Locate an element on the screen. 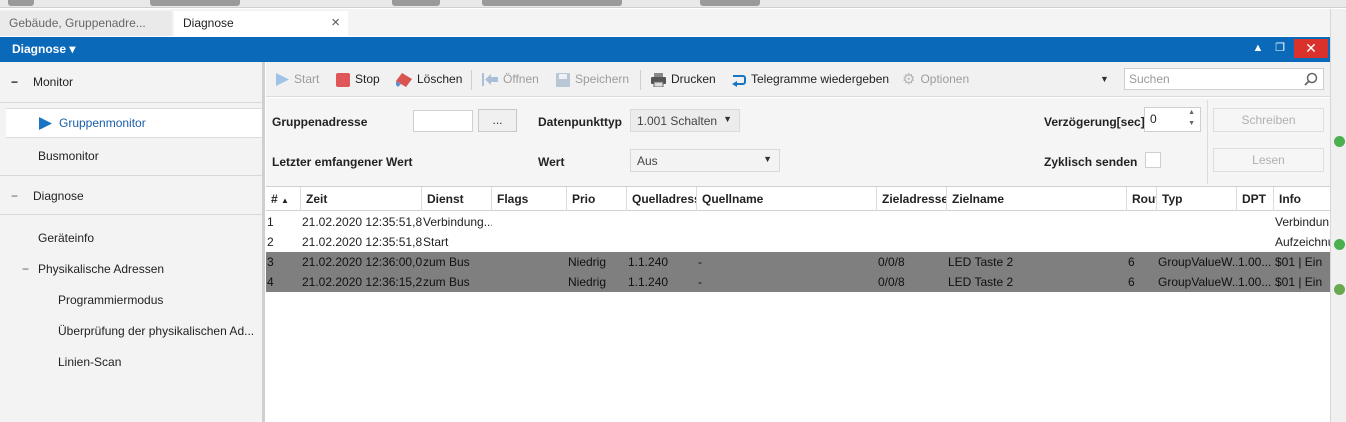 This screenshot has width=1346, height=422. column-header-zeit: Zeit is located at coordinates (361, 199).